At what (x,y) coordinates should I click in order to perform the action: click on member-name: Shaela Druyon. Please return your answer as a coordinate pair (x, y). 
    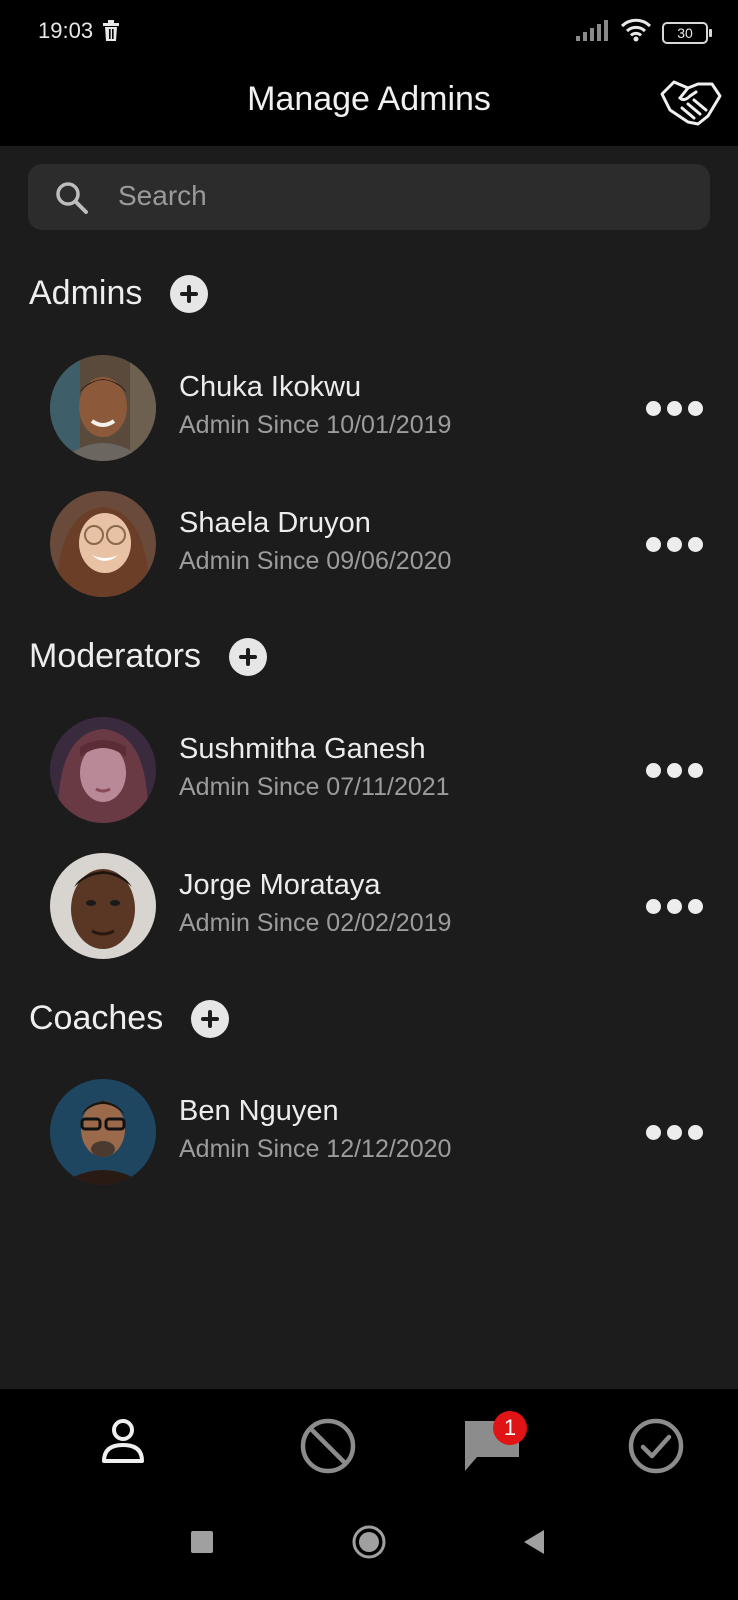
    Looking at the image, I should click on (275, 523).